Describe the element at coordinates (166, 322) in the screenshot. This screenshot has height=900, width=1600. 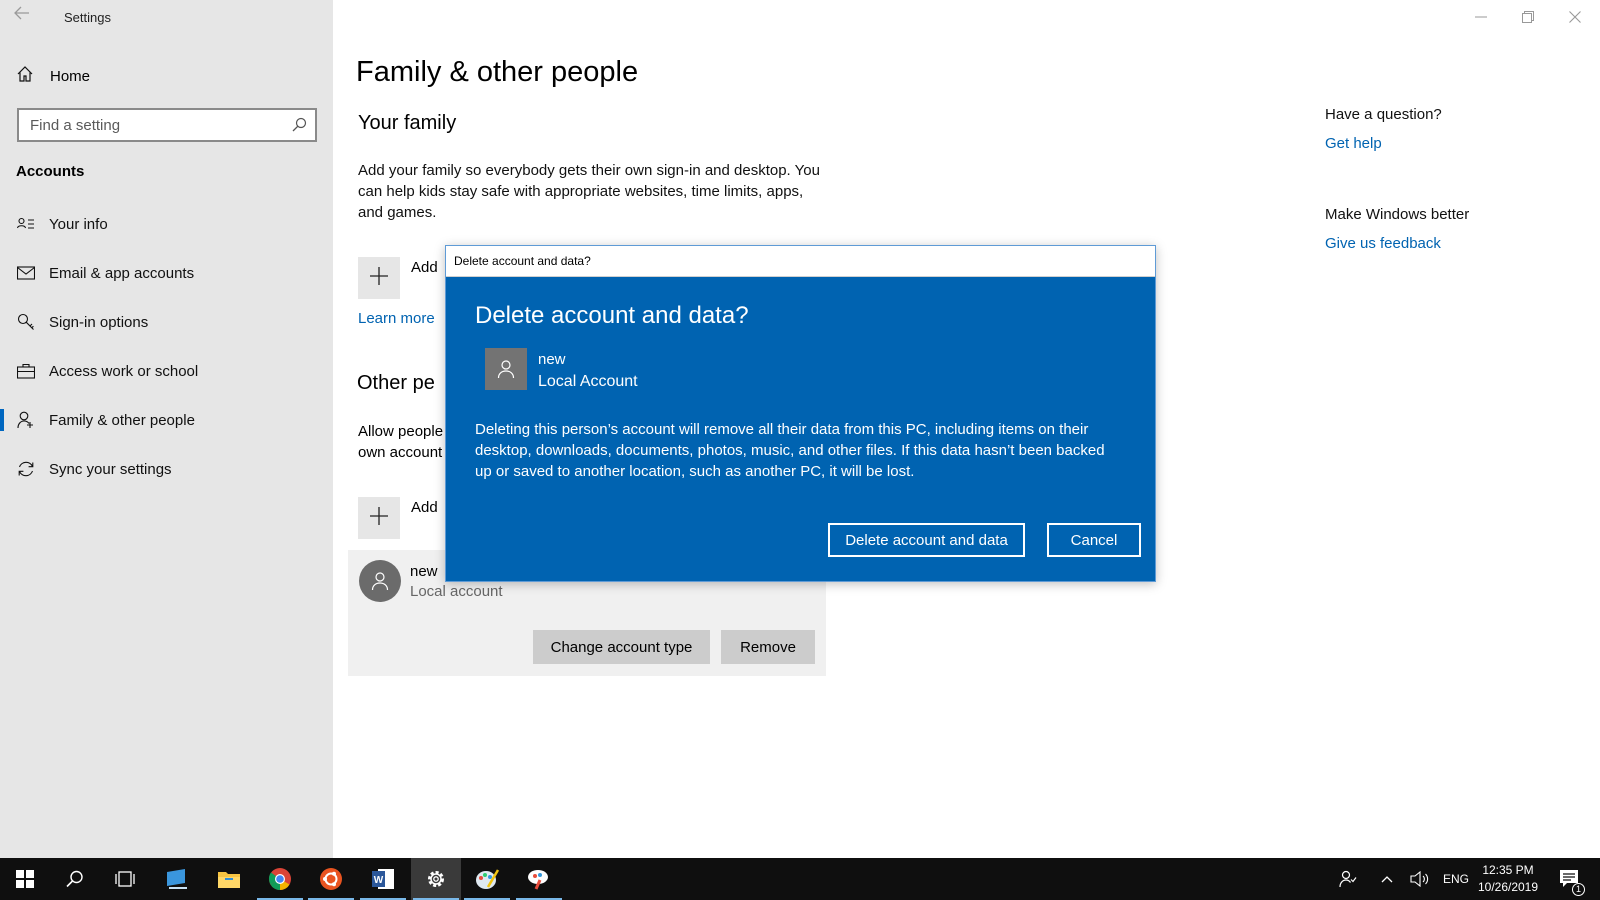
I see `sidebar-item-sign-in-options: Sign-in options` at that location.